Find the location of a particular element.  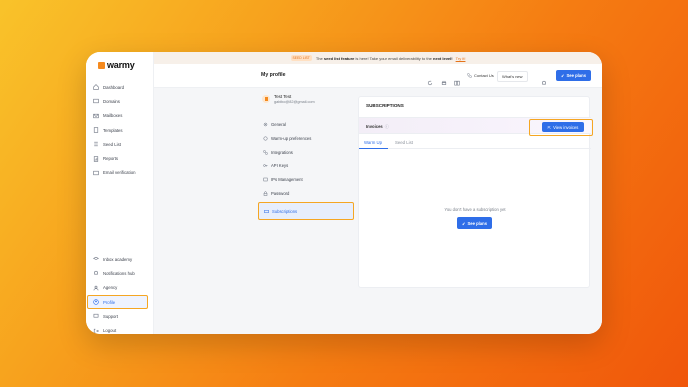

sidebar-item-label: Reports is located at coordinates (111, 159).